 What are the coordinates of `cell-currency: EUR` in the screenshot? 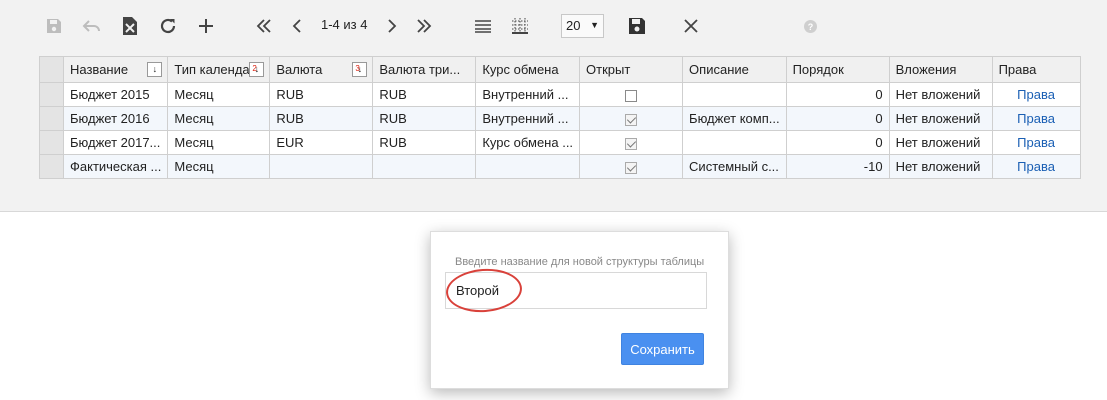 It's located at (321, 142).